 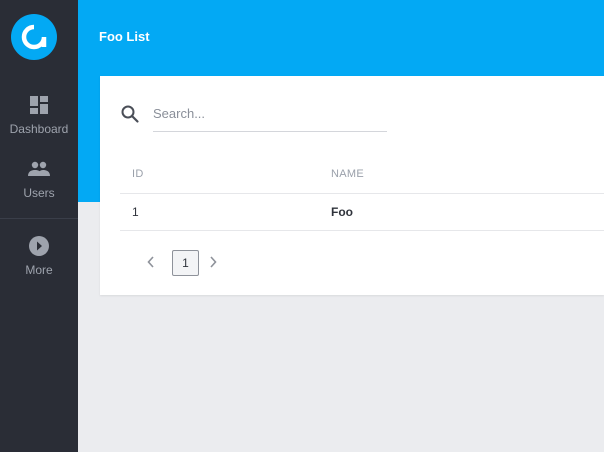 I want to click on search-input, so click(x=270, y=117).